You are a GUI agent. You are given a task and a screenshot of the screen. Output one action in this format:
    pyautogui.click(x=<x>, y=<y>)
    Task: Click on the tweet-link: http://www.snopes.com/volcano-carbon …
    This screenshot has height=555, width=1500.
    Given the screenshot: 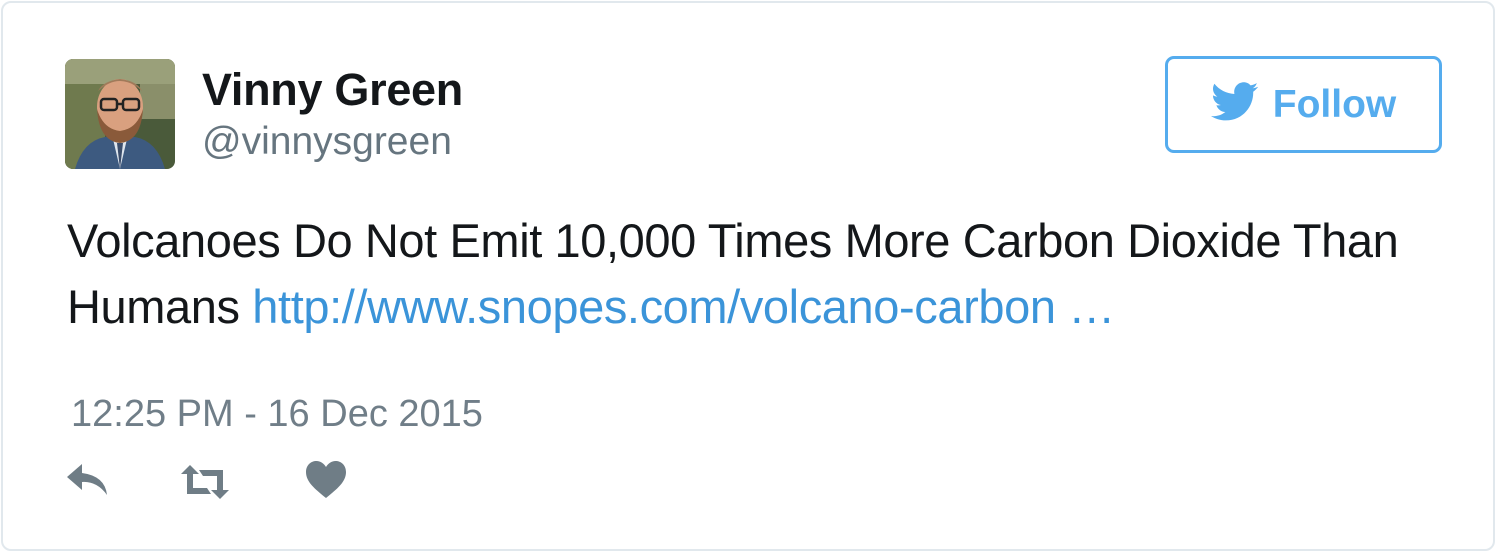 What is the action you would take?
    pyautogui.click(x=683, y=306)
    